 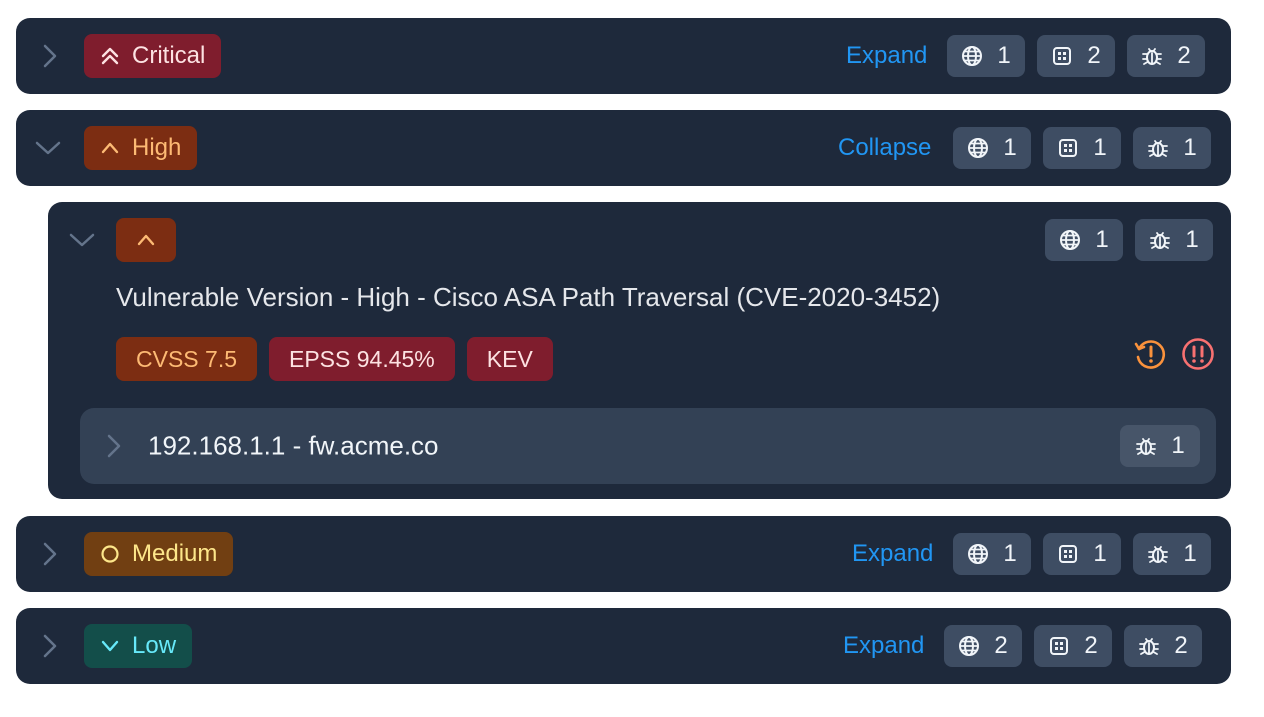 What do you see at coordinates (362, 359) in the screenshot?
I see `epss-tag: EPSS 94.45%` at bounding box center [362, 359].